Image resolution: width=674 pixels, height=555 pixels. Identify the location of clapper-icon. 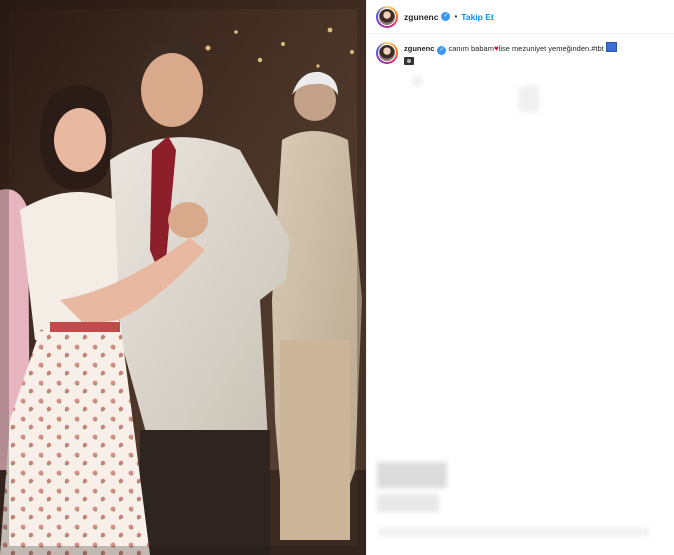
(409, 61).